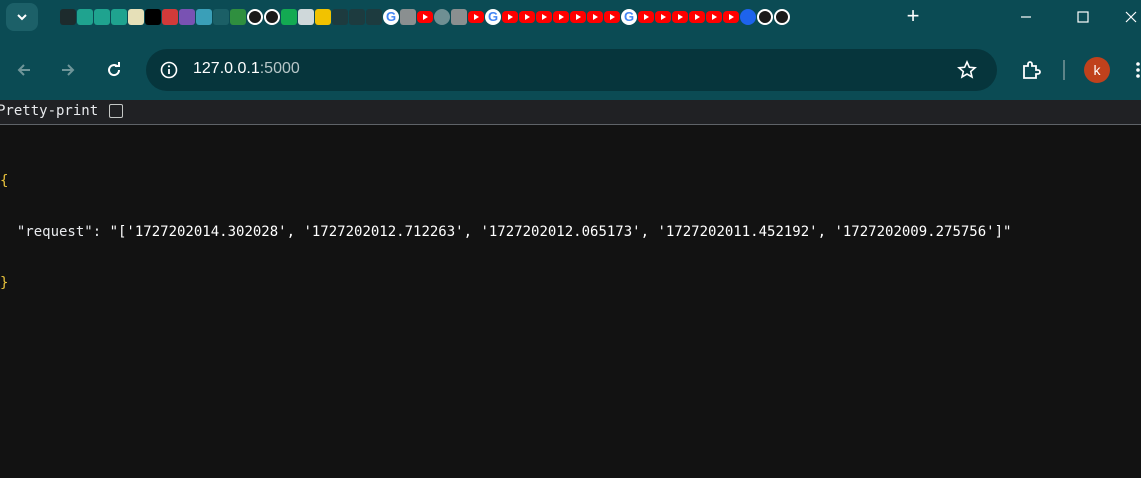 Image resolution: width=1141 pixels, height=478 pixels. What do you see at coordinates (442, 17) in the screenshot?
I see `globe-icon` at bounding box center [442, 17].